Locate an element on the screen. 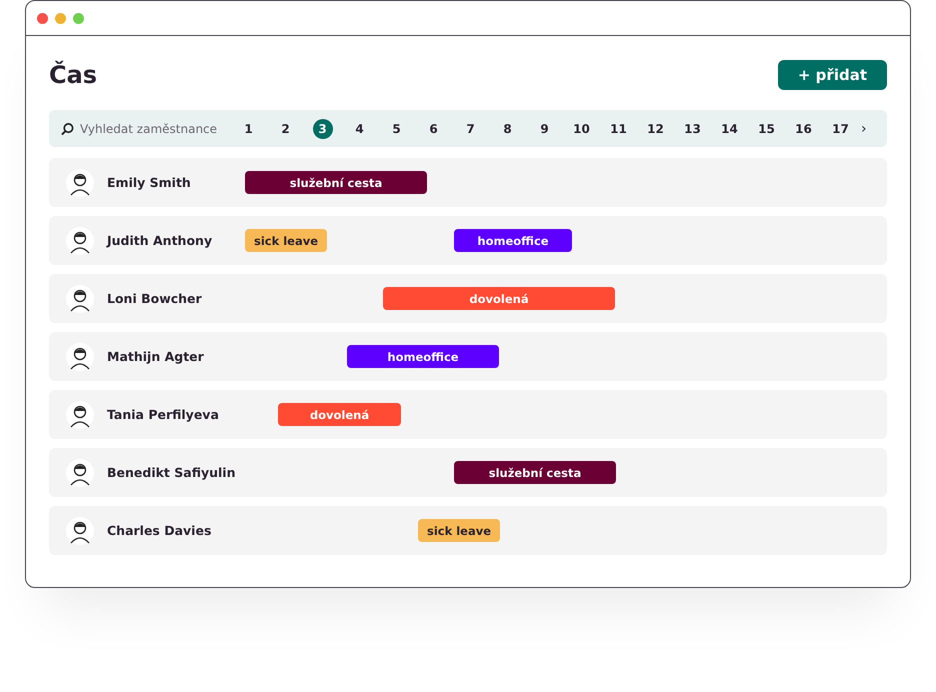 This screenshot has width=936, height=692. employee-name: Loni Bowcher is located at coordinates (154, 298).